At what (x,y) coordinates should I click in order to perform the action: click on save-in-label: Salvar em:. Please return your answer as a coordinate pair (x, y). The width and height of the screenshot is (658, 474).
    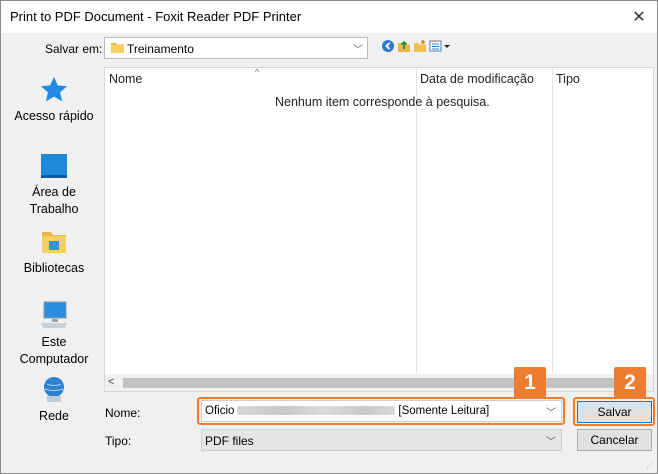
    Looking at the image, I should click on (74, 49).